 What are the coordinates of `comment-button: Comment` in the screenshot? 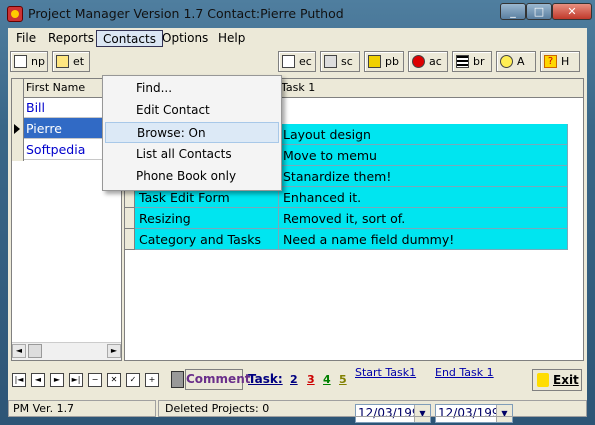 It's located at (217, 379).